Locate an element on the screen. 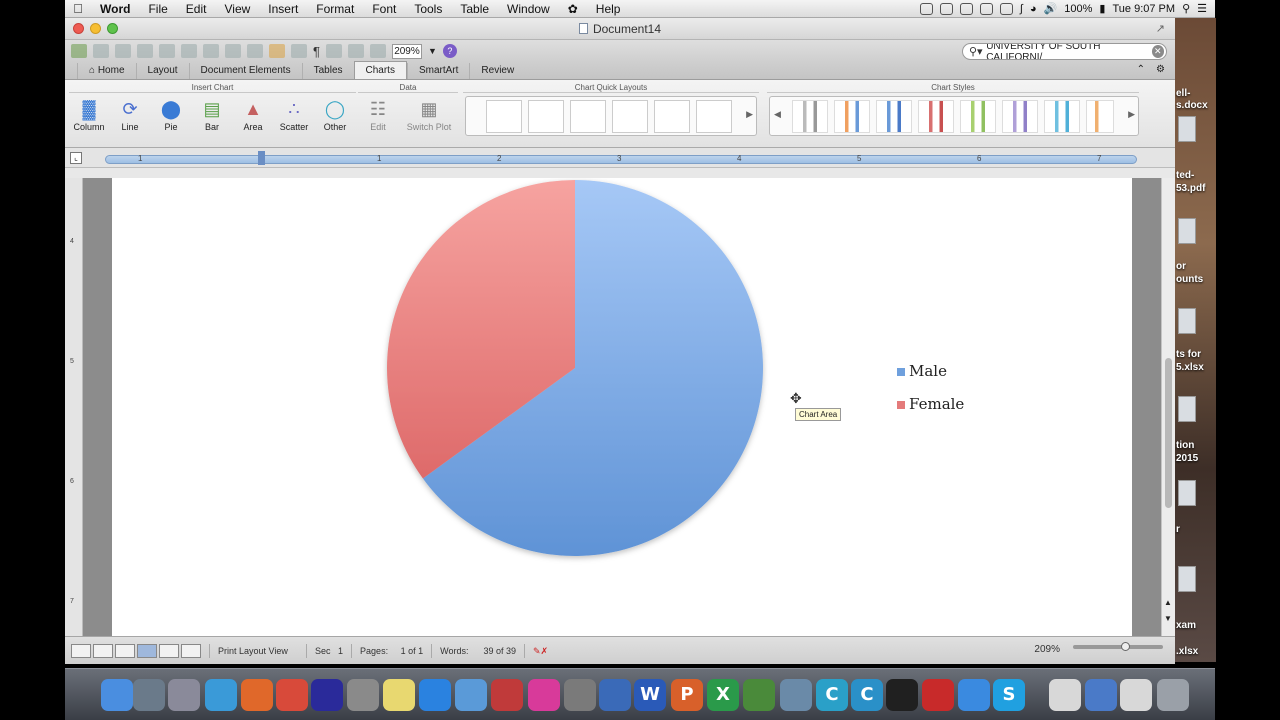 This screenshot has height=720, width=1280. column-chart-button: ▓ Column is located at coordinates (89, 114).